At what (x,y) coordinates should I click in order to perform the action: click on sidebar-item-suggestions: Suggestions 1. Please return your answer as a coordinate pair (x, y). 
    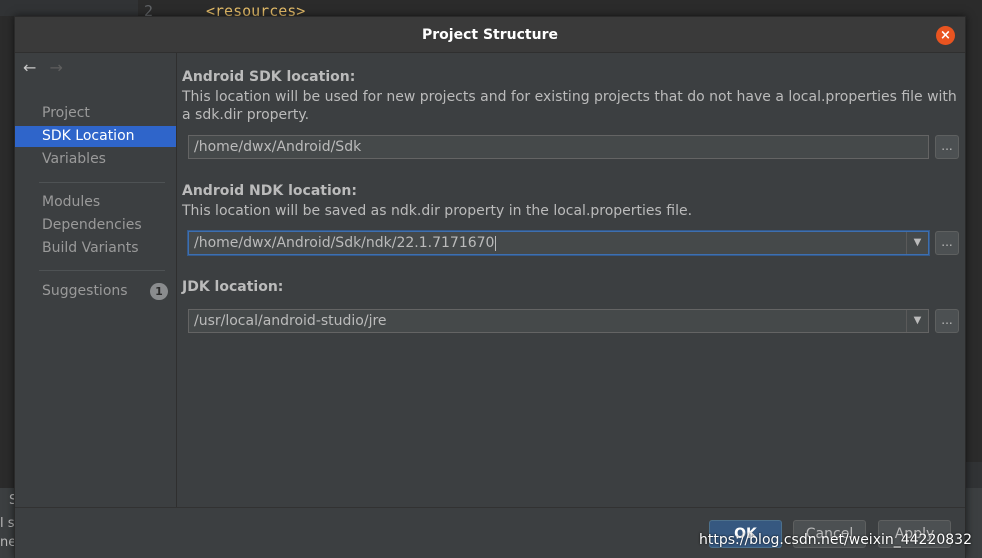
    Looking at the image, I should click on (95, 291).